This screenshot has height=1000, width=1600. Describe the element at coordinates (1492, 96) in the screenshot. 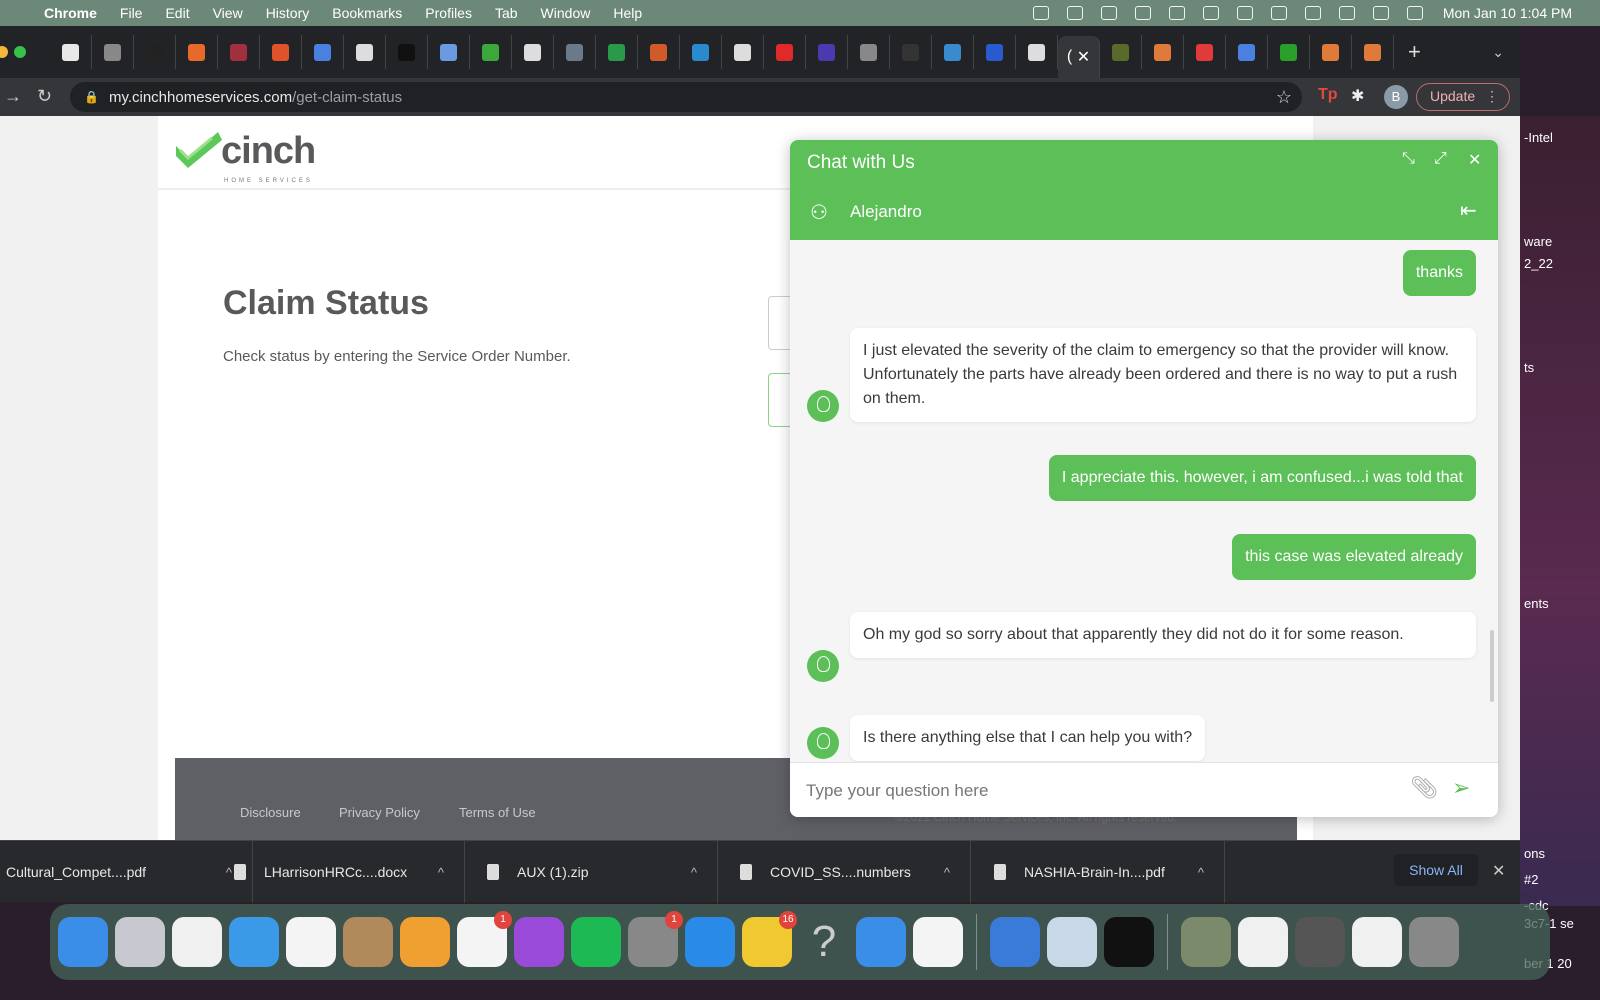

I see `kebab-menu-icon: ⋮` at that location.